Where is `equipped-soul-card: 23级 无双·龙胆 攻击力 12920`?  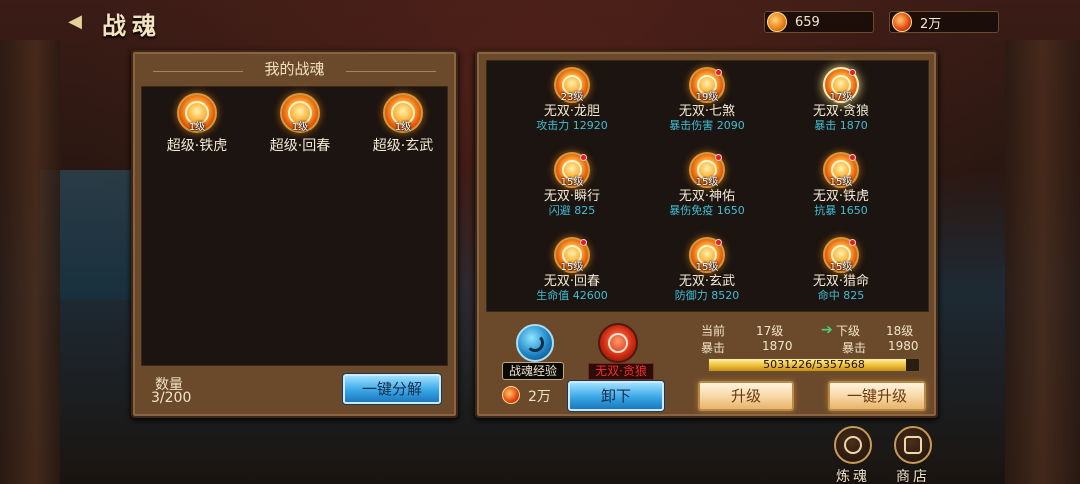
equipped-soul-card: 23级 无双·龙胆 攻击力 12920 is located at coordinates (572, 100).